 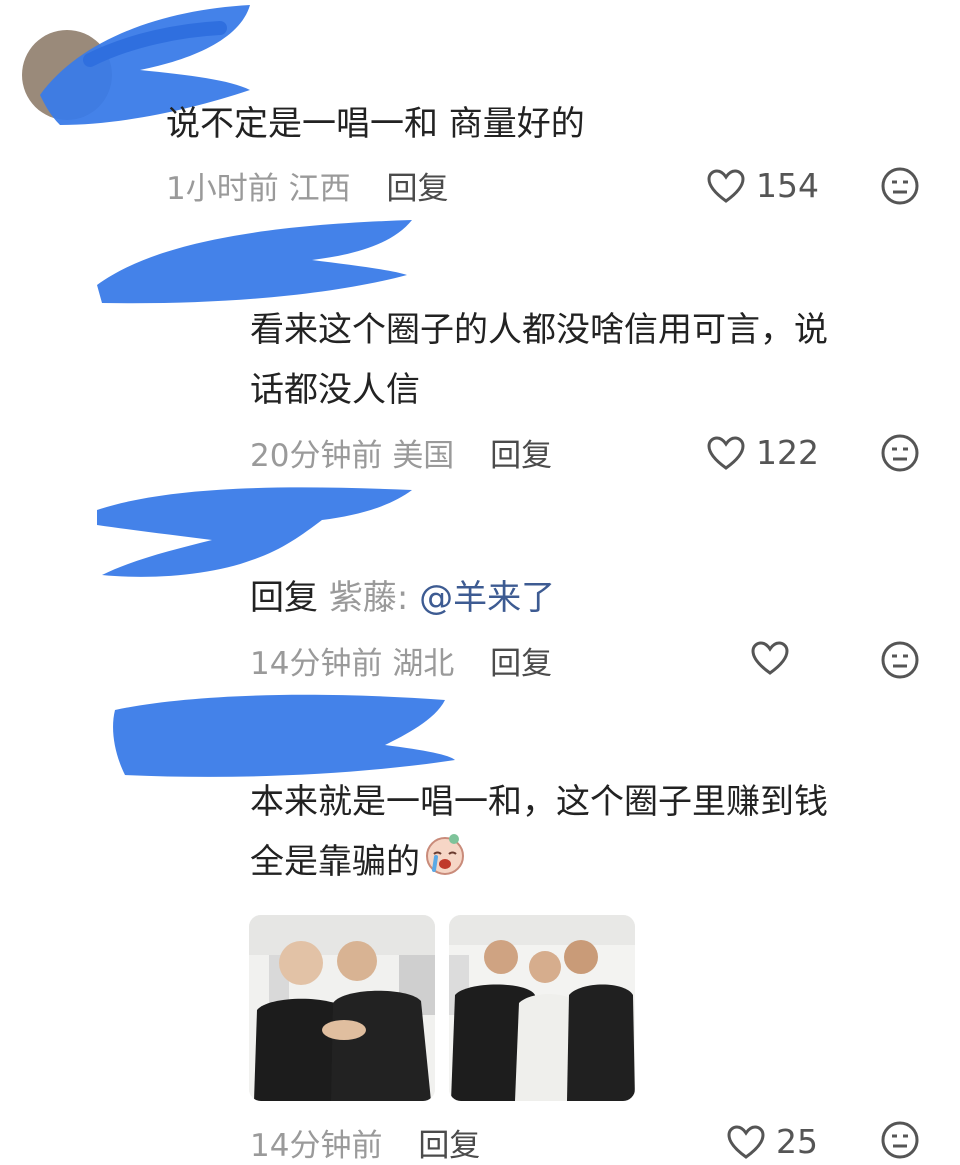 What do you see at coordinates (284, 735) in the screenshot?
I see `redaction-scribble` at bounding box center [284, 735].